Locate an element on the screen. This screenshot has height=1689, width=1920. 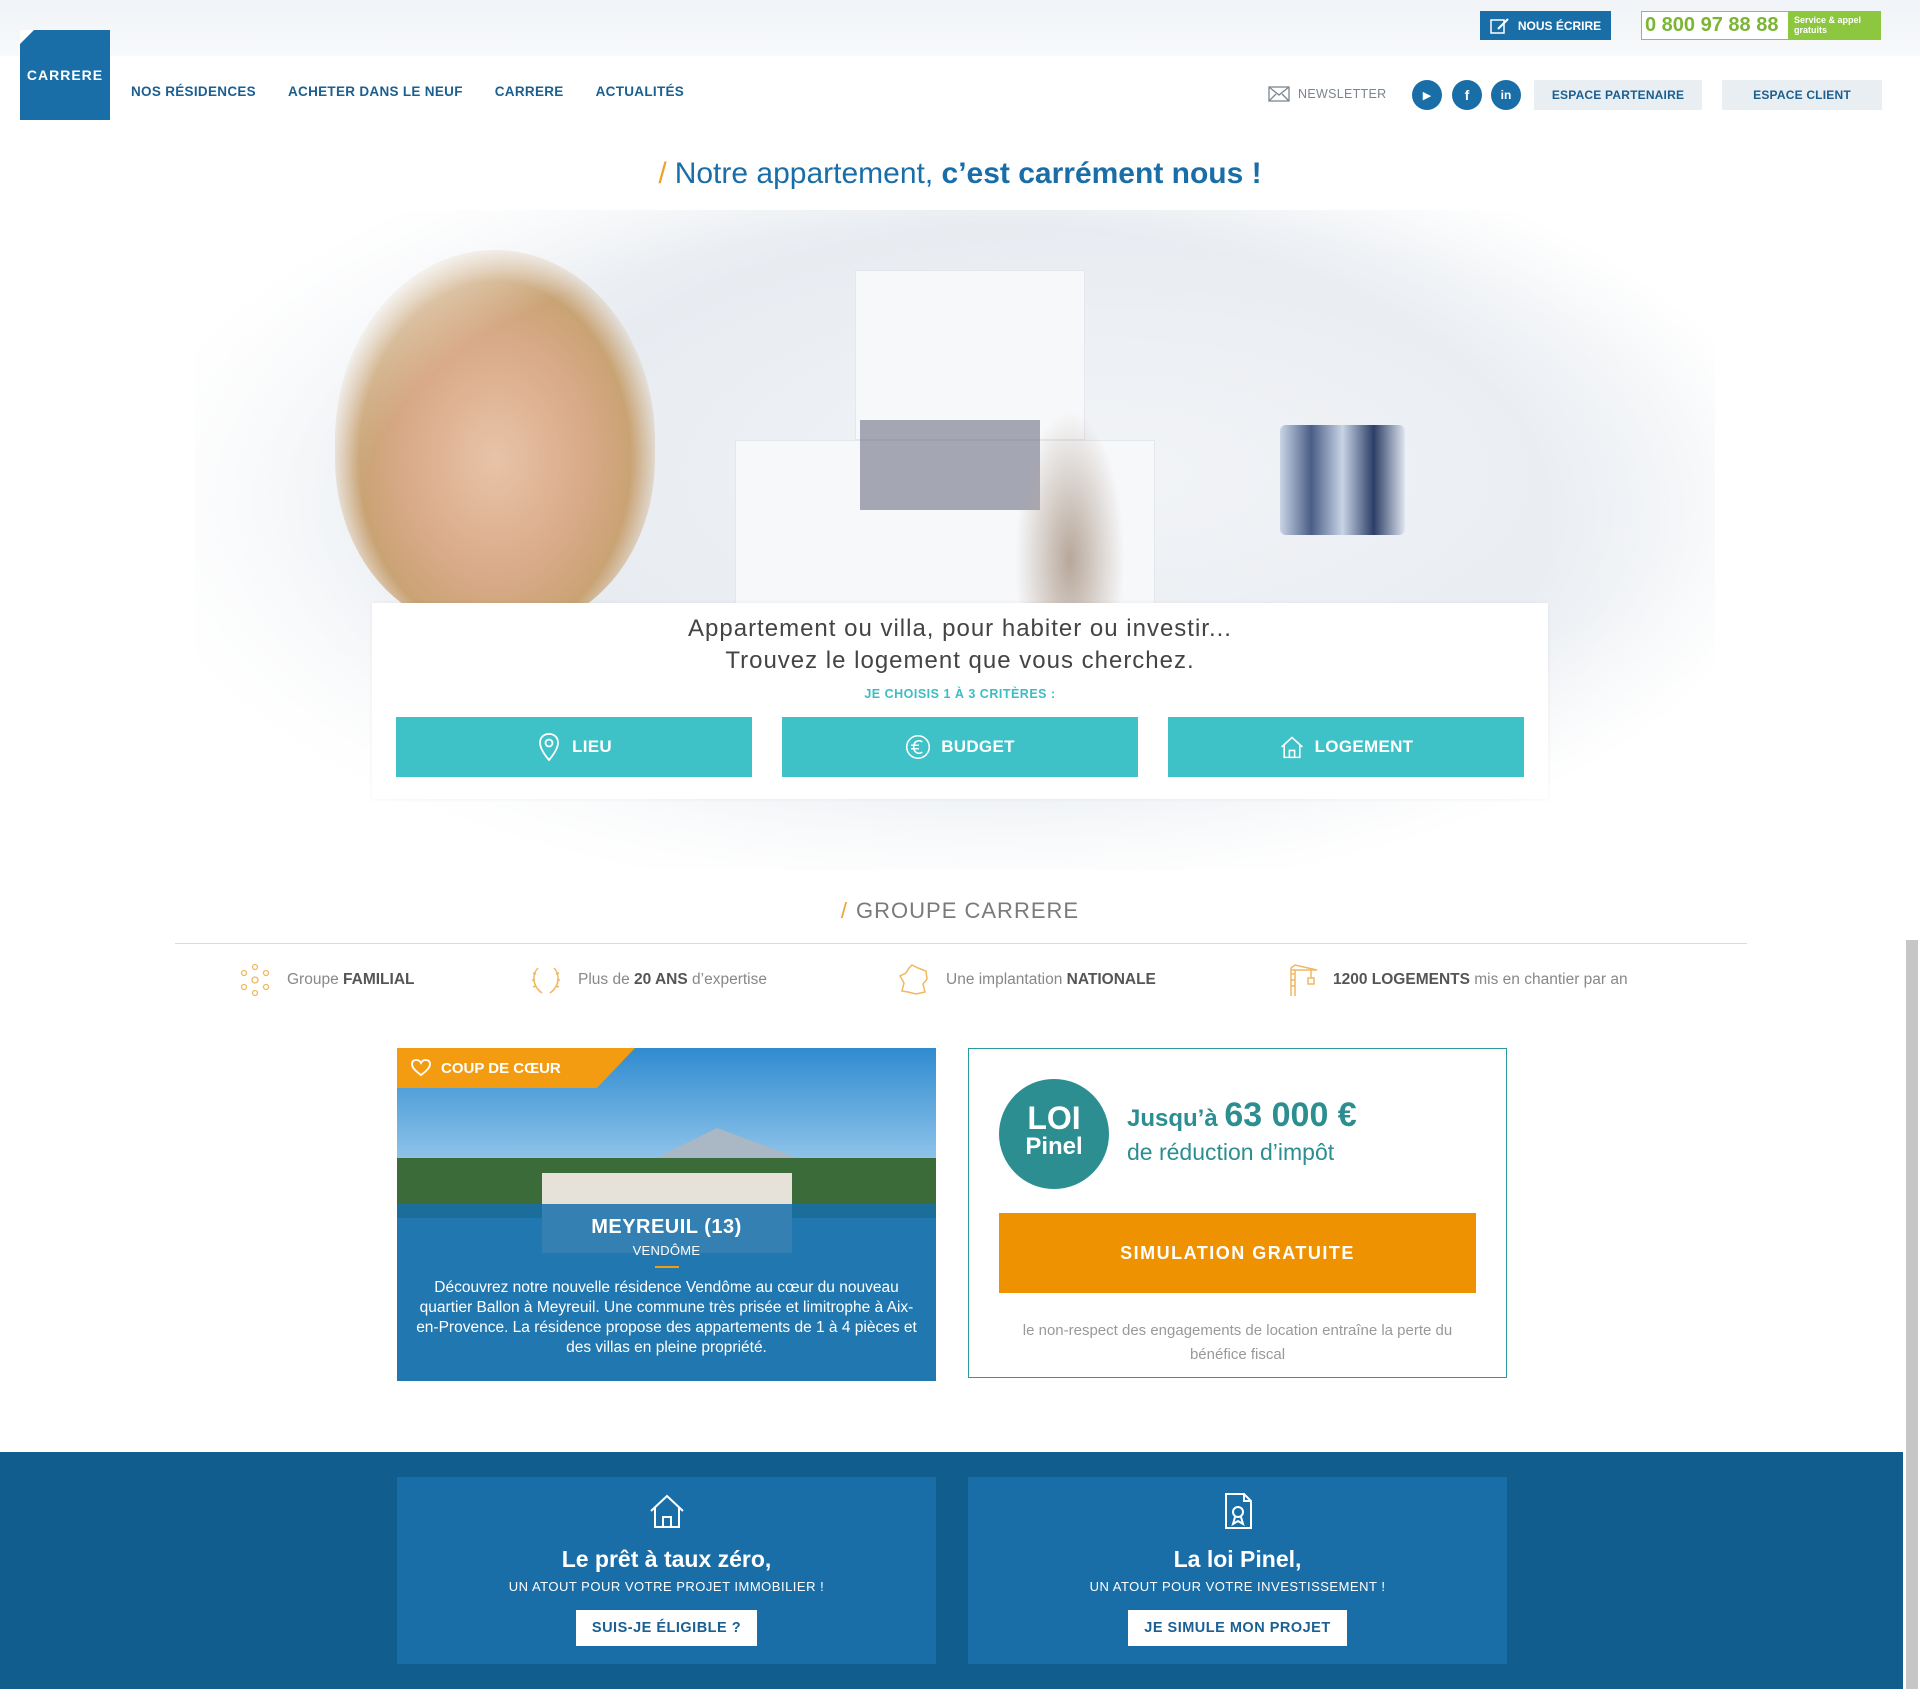
badge-label: COUP DE CŒUR is located at coordinates (501, 1068).